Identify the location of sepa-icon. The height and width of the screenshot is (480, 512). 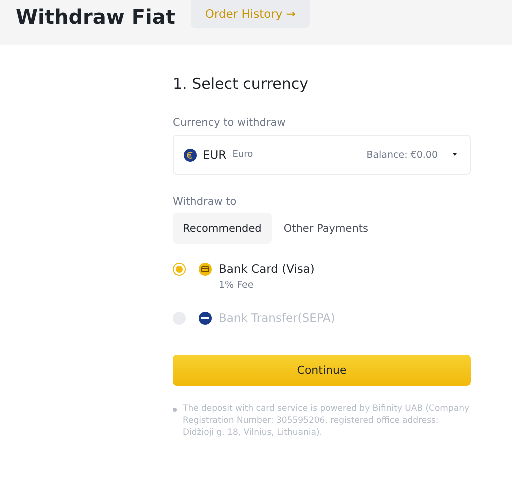
(205, 318).